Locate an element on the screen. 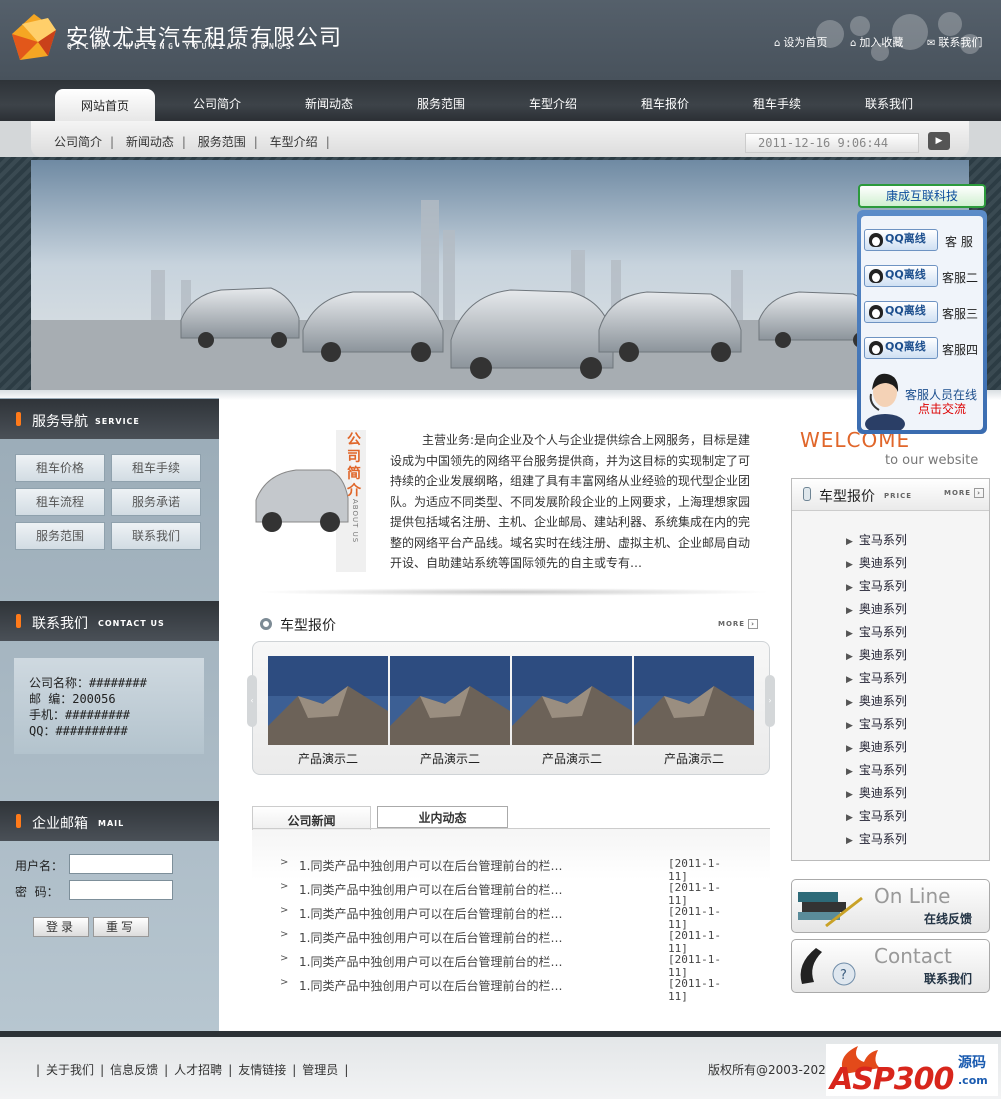 This screenshot has height=1099, width=1001. contact-postcode: 邮 编：200056 is located at coordinates (72, 699).